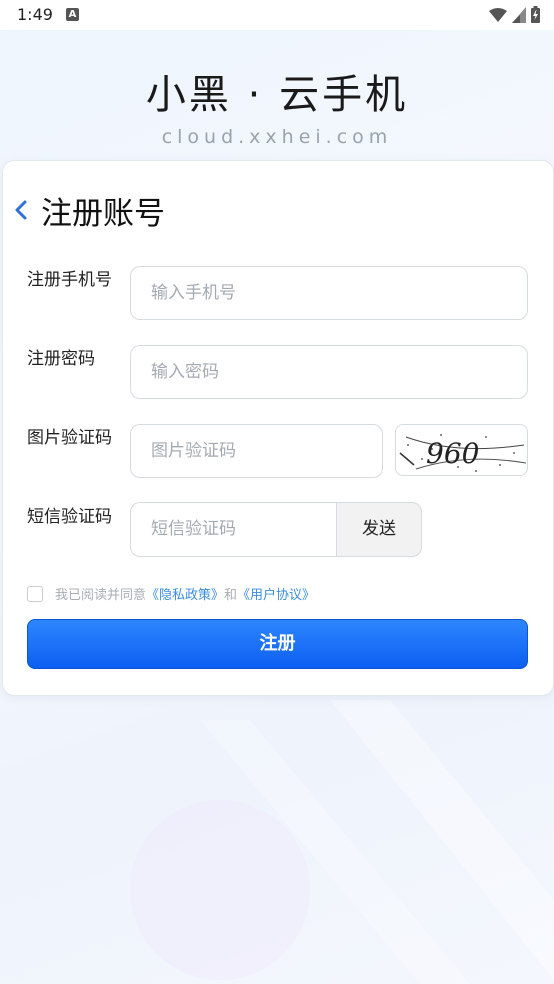  What do you see at coordinates (185, 593) in the screenshot?
I see `privacy-policy-link: 《隐私政策》` at bounding box center [185, 593].